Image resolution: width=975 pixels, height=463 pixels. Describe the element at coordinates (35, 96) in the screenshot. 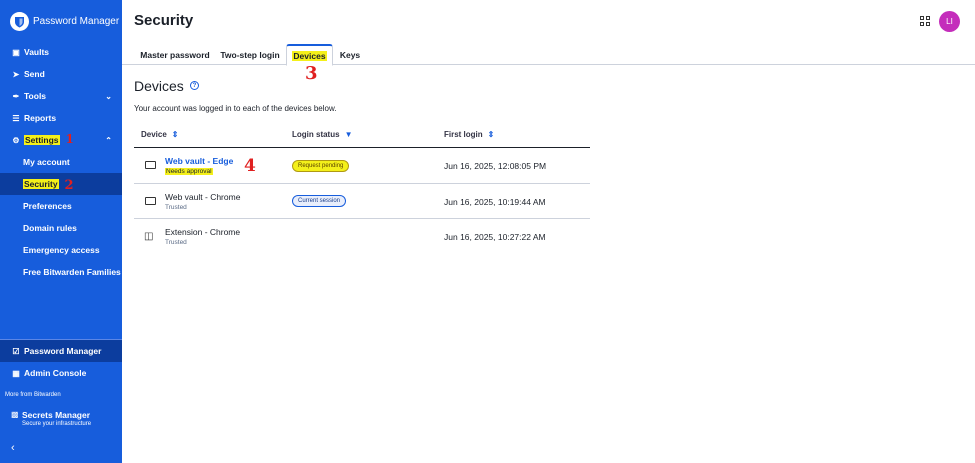

I see `nav-tools-label: Tools` at that location.